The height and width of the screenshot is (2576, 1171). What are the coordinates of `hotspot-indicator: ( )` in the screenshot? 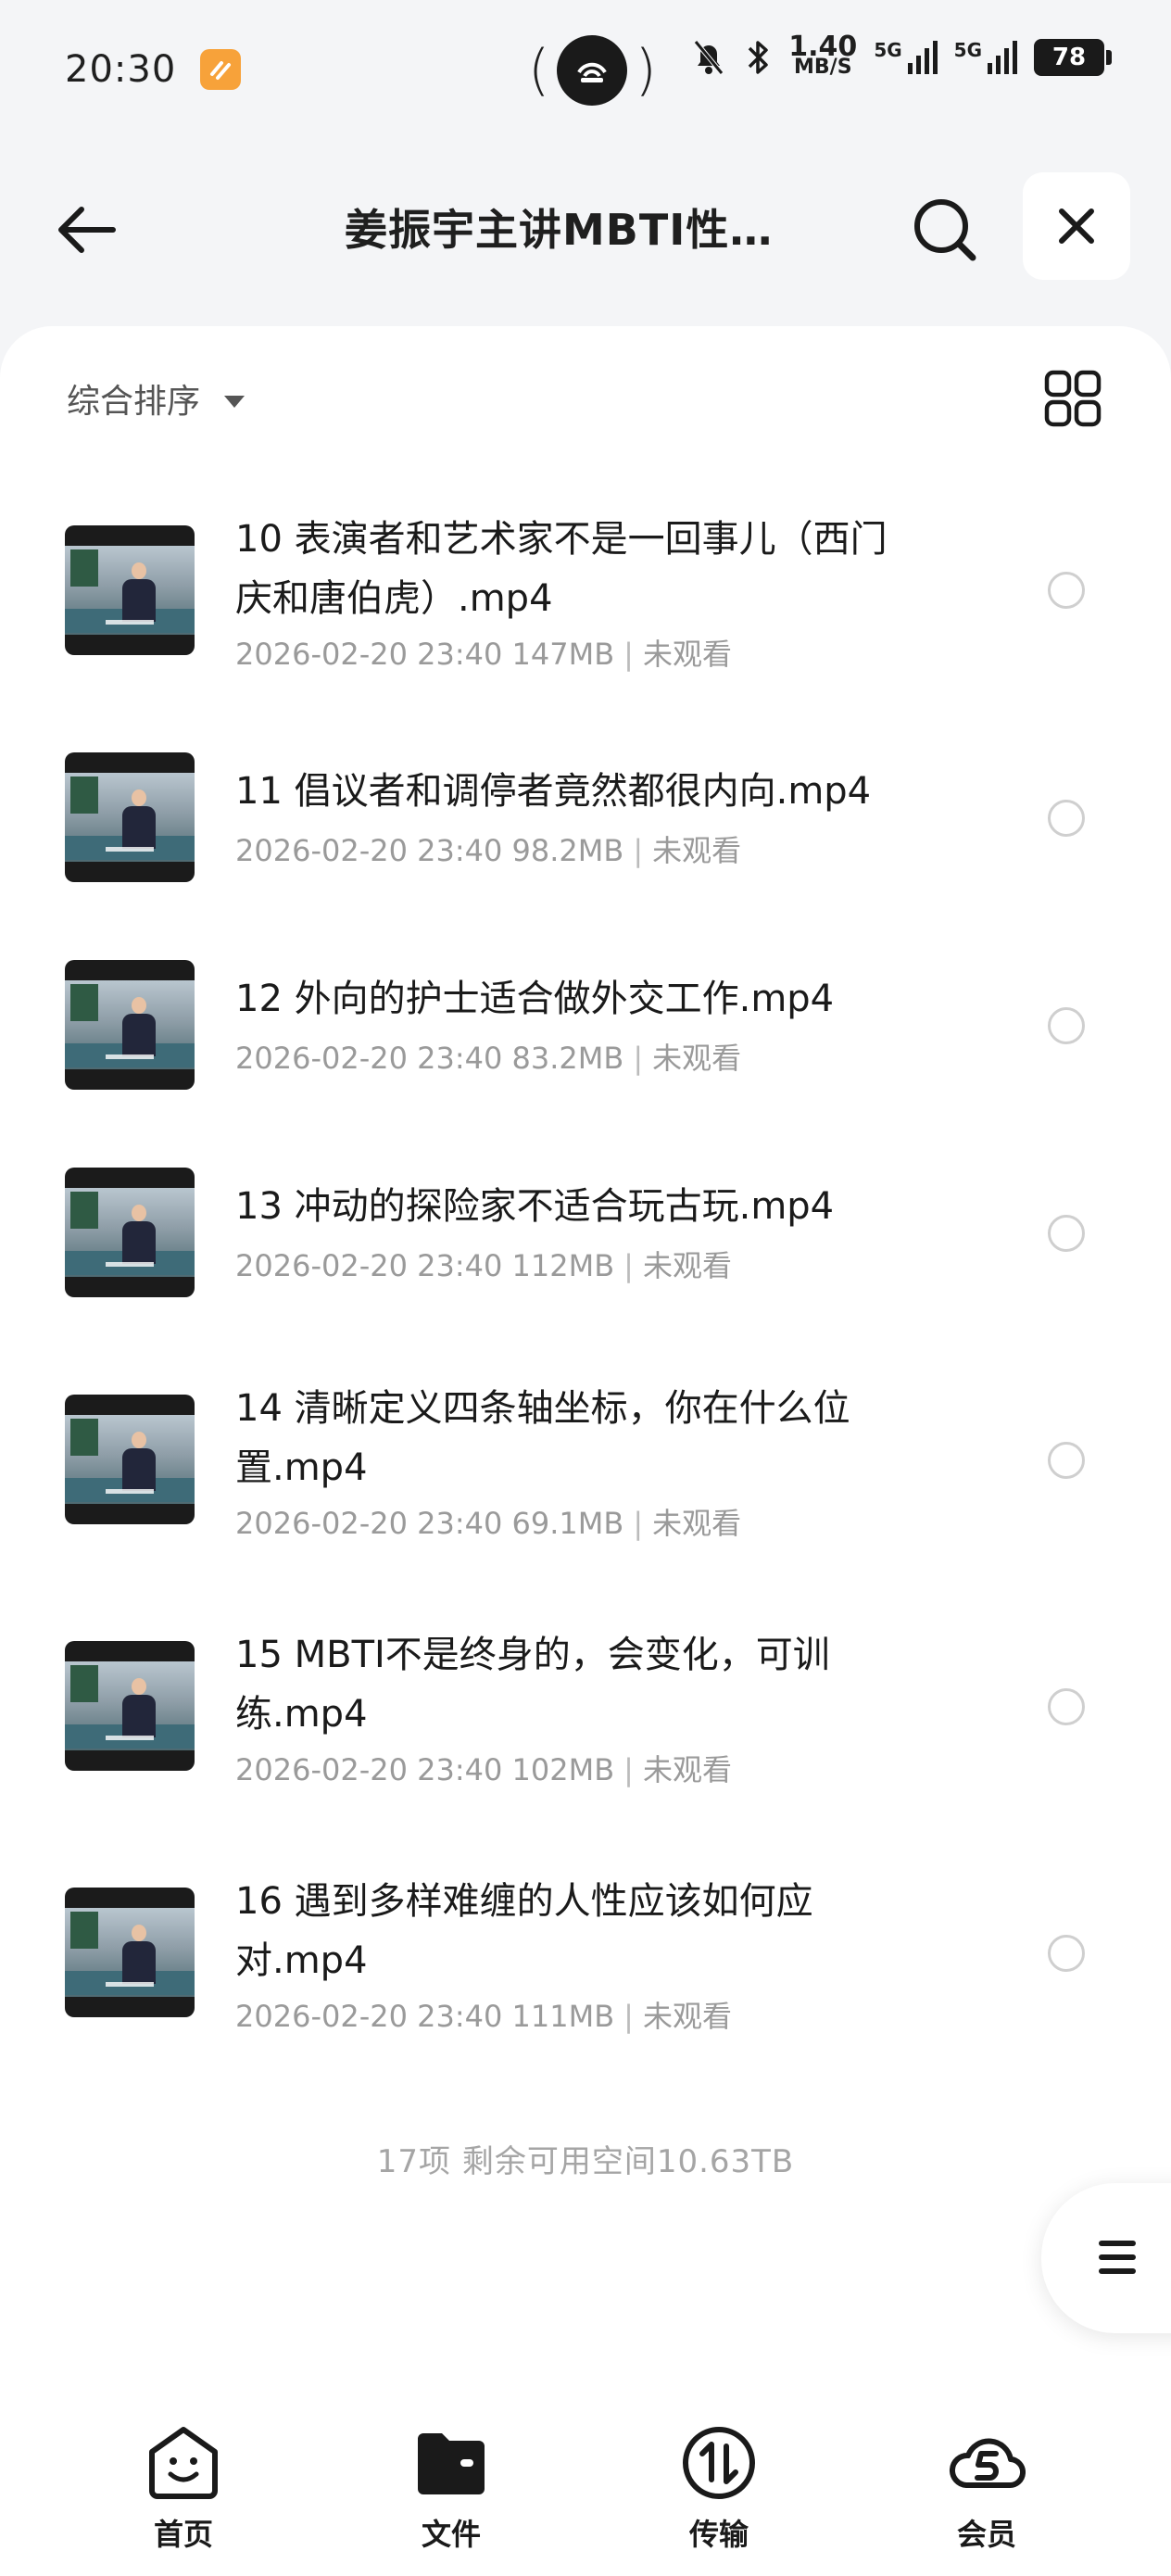 It's located at (593, 70).